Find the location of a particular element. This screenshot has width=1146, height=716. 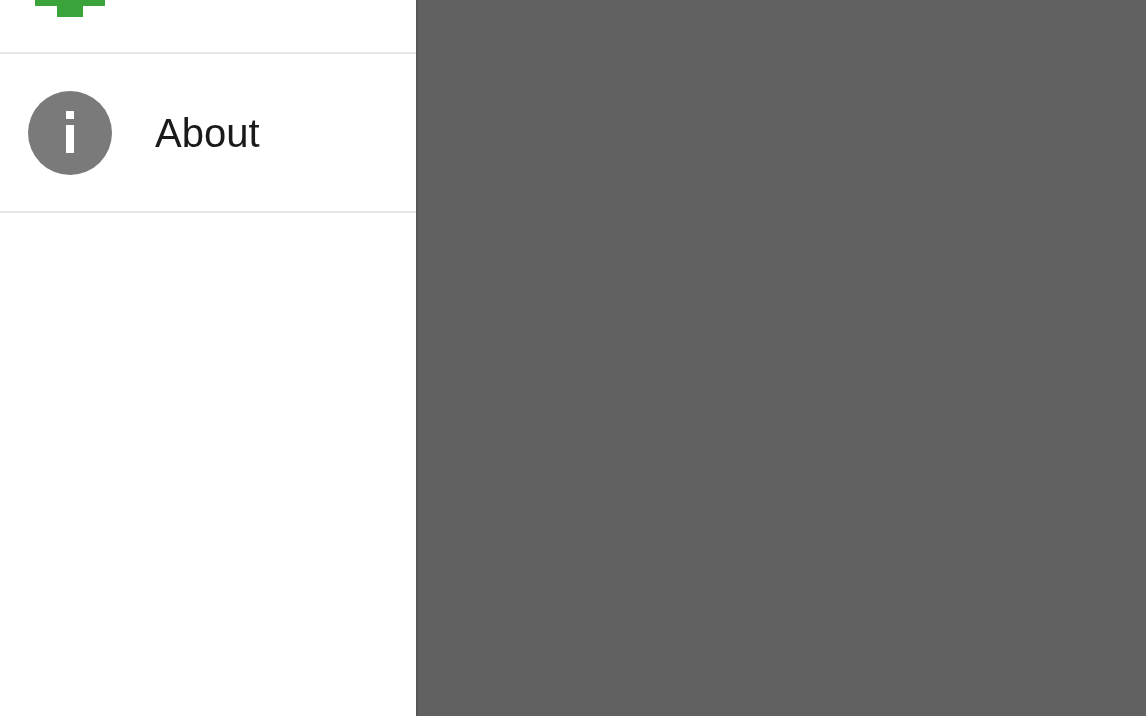

info-icon is located at coordinates (70, 132).